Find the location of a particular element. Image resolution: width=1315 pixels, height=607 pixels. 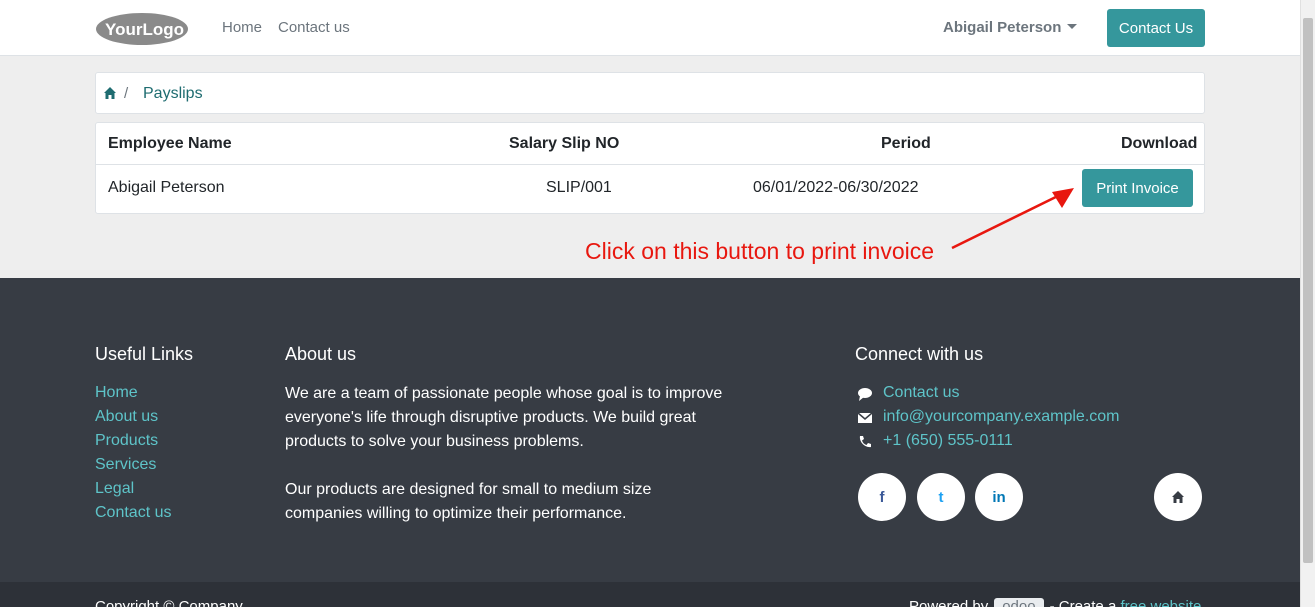

scrollbar is located at coordinates (1307, 303).